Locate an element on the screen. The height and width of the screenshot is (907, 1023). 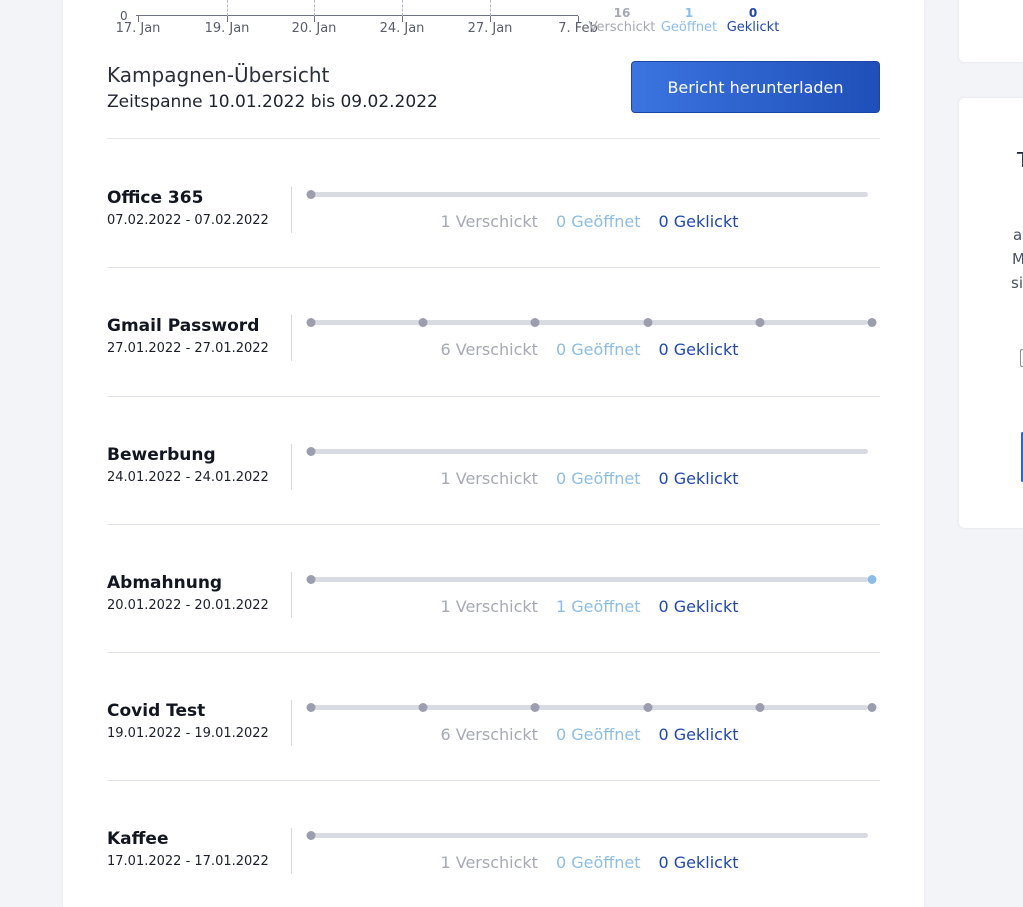
total-clicked: 0 Geklickt is located at coordinates (753, 21).